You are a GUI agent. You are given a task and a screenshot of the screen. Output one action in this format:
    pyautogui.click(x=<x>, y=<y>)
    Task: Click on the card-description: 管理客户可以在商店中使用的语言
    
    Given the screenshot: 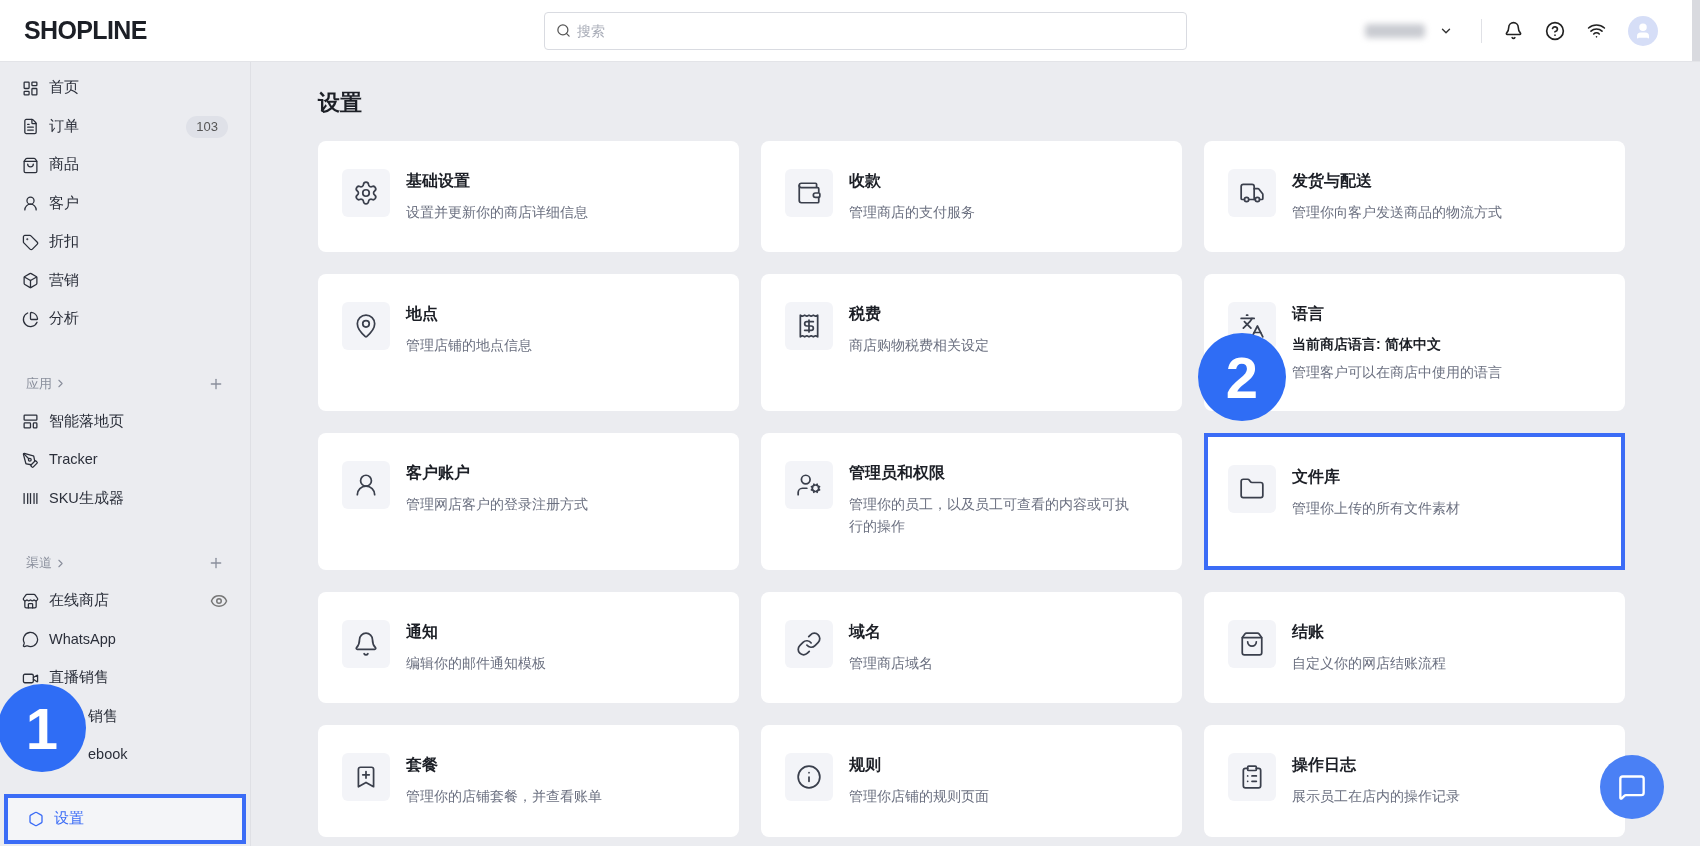 What is the action you would take?
    pyautogui.click(x=1397, y=372)
    